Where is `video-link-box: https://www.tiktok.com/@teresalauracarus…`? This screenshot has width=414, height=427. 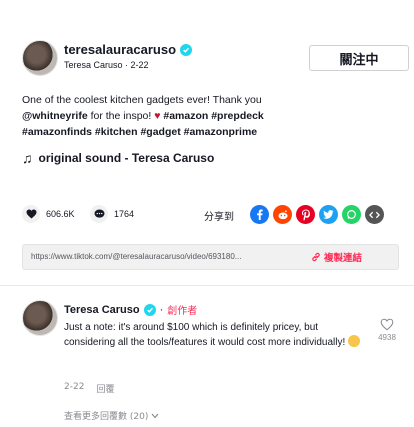 video-link-box: https://www.tiktok.com/@teresalauracarus… is located at coordinates (210, 257).